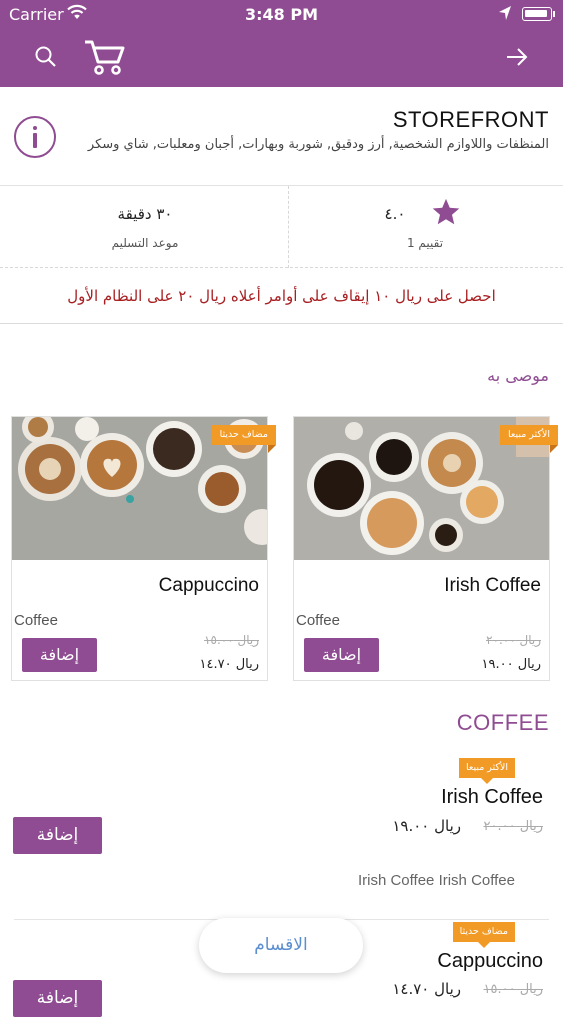 This screenshot has height=1017, width=563. What do you see at coordinates (492, 797) in the screenshot?
I see `list-item-name: Irish Coffee` at bounding box center [492, 797].